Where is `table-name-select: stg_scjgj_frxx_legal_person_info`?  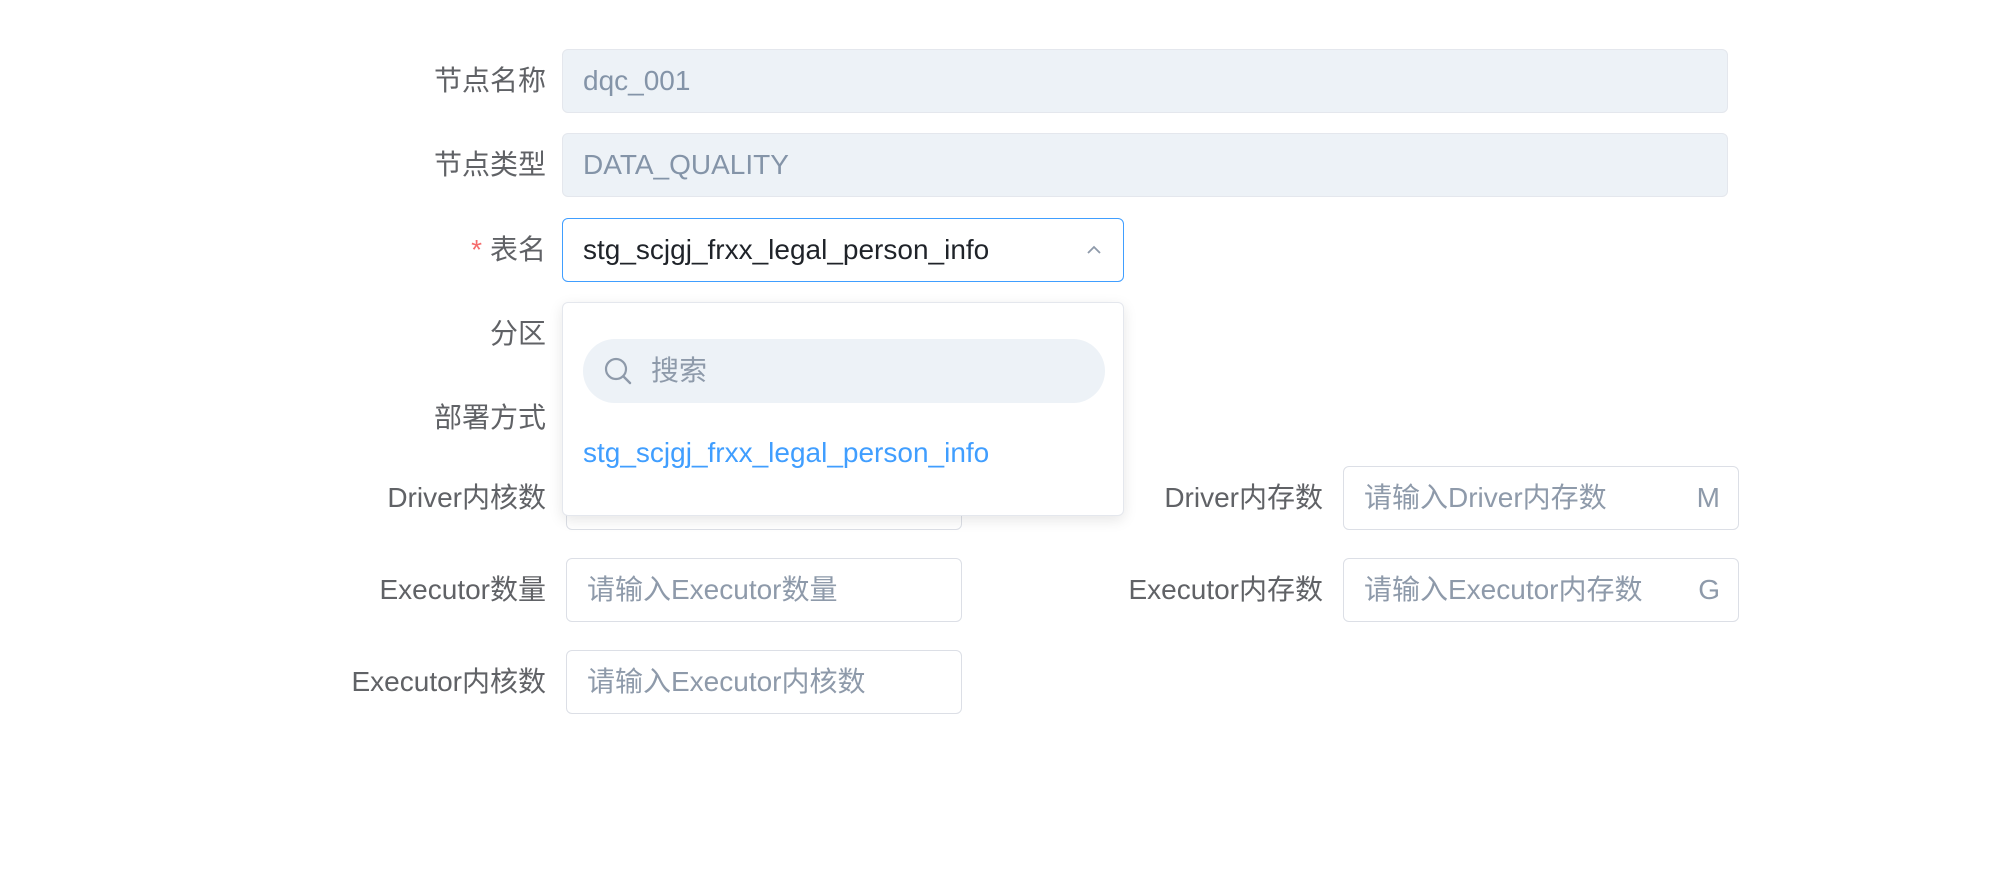 table-name-select: stg_scjgj_frxx_legal_person_info is located at coordinates (843, 250).